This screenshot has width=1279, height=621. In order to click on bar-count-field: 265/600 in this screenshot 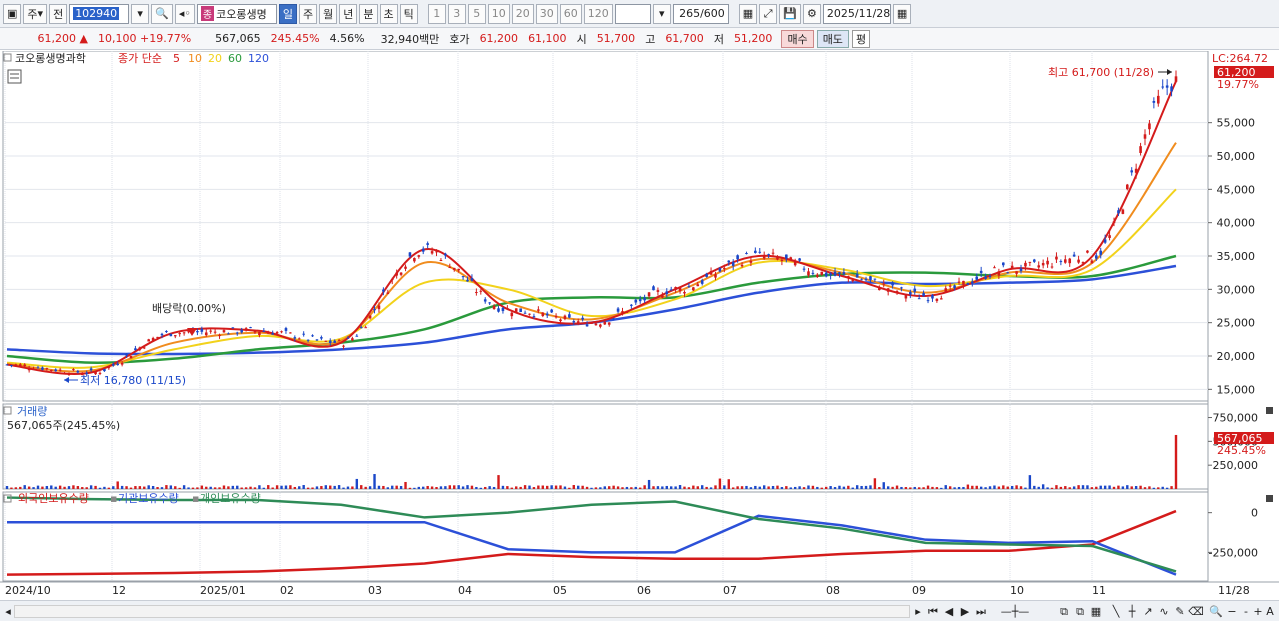, I will do `click(700, 13)`.